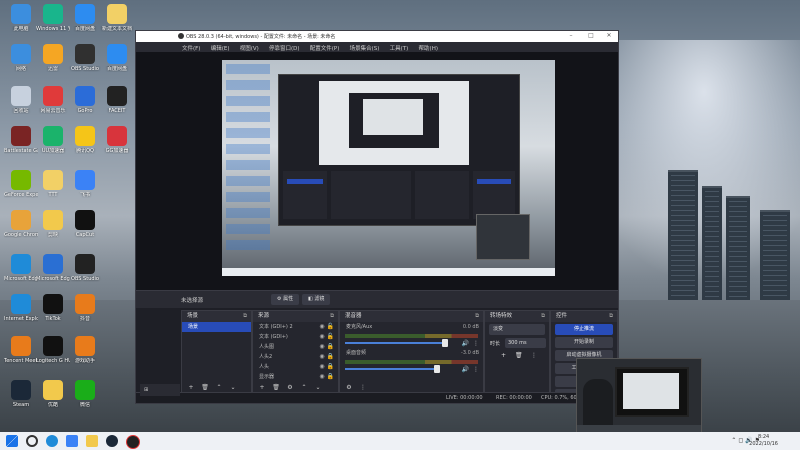  Describe the element at coordinates (85, 100) in the screenshot. I see `desktop-icon: GoPro` at that location.